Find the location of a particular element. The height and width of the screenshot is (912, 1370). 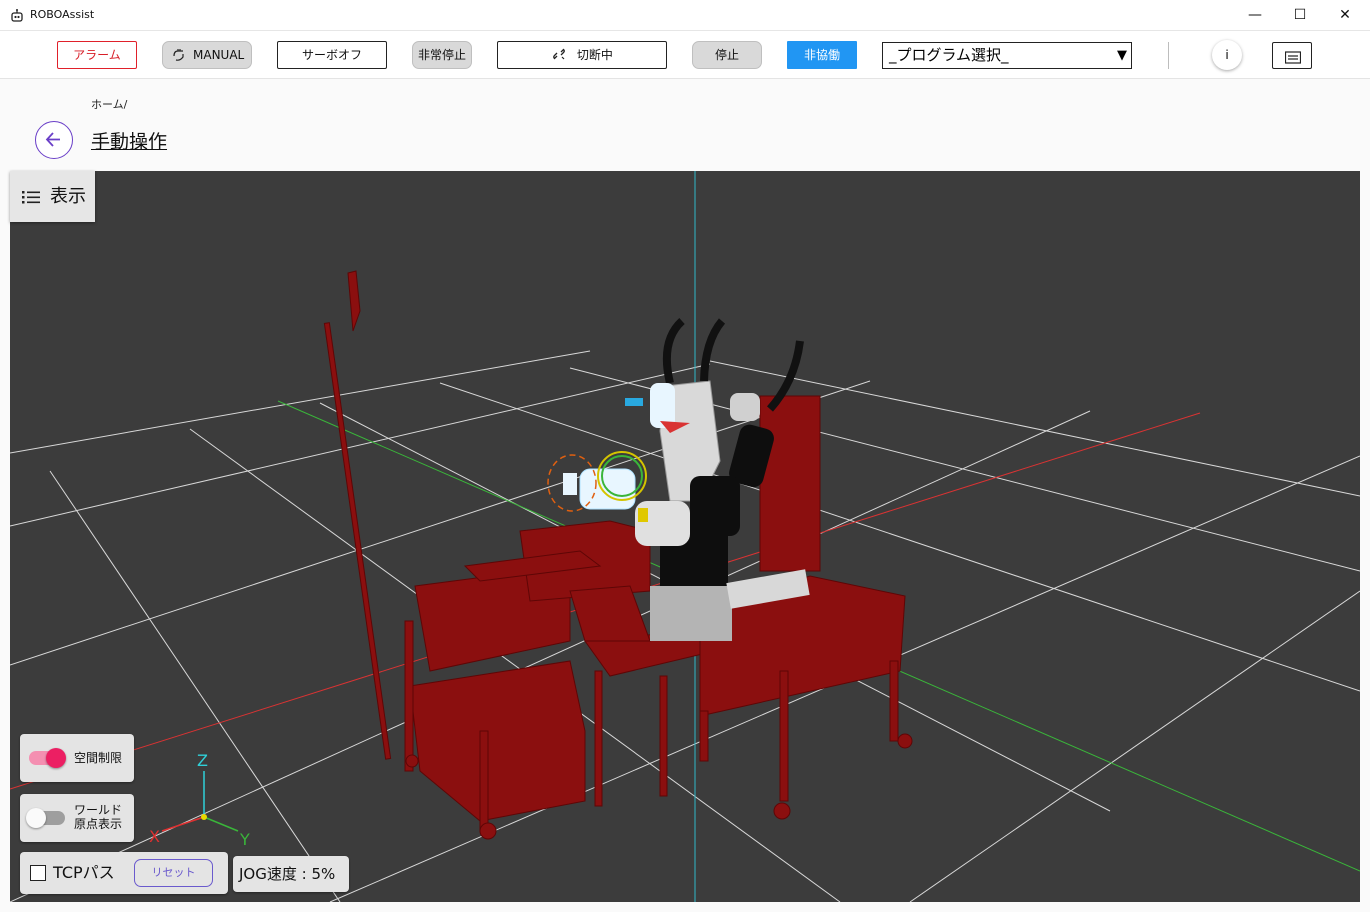

chevron-down-icon: ▼ is located at coordinates (1122, 55).